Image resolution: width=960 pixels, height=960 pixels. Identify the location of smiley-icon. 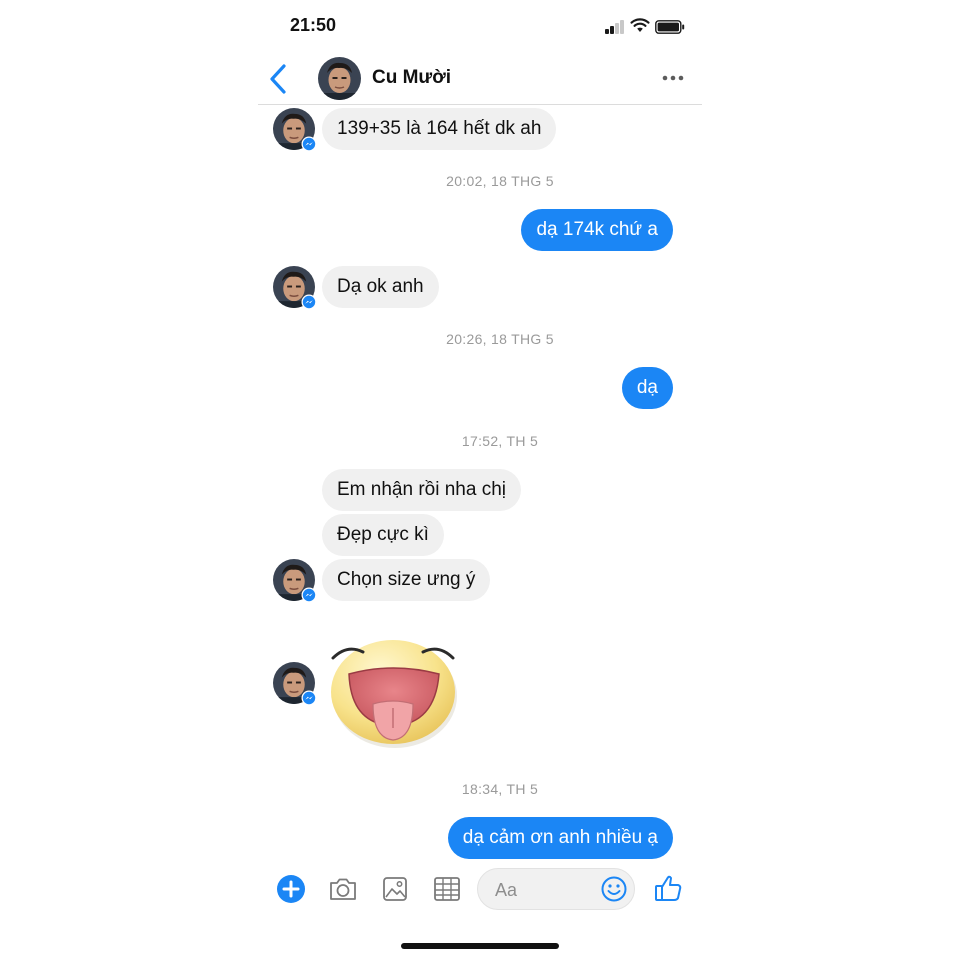
(614, 889).